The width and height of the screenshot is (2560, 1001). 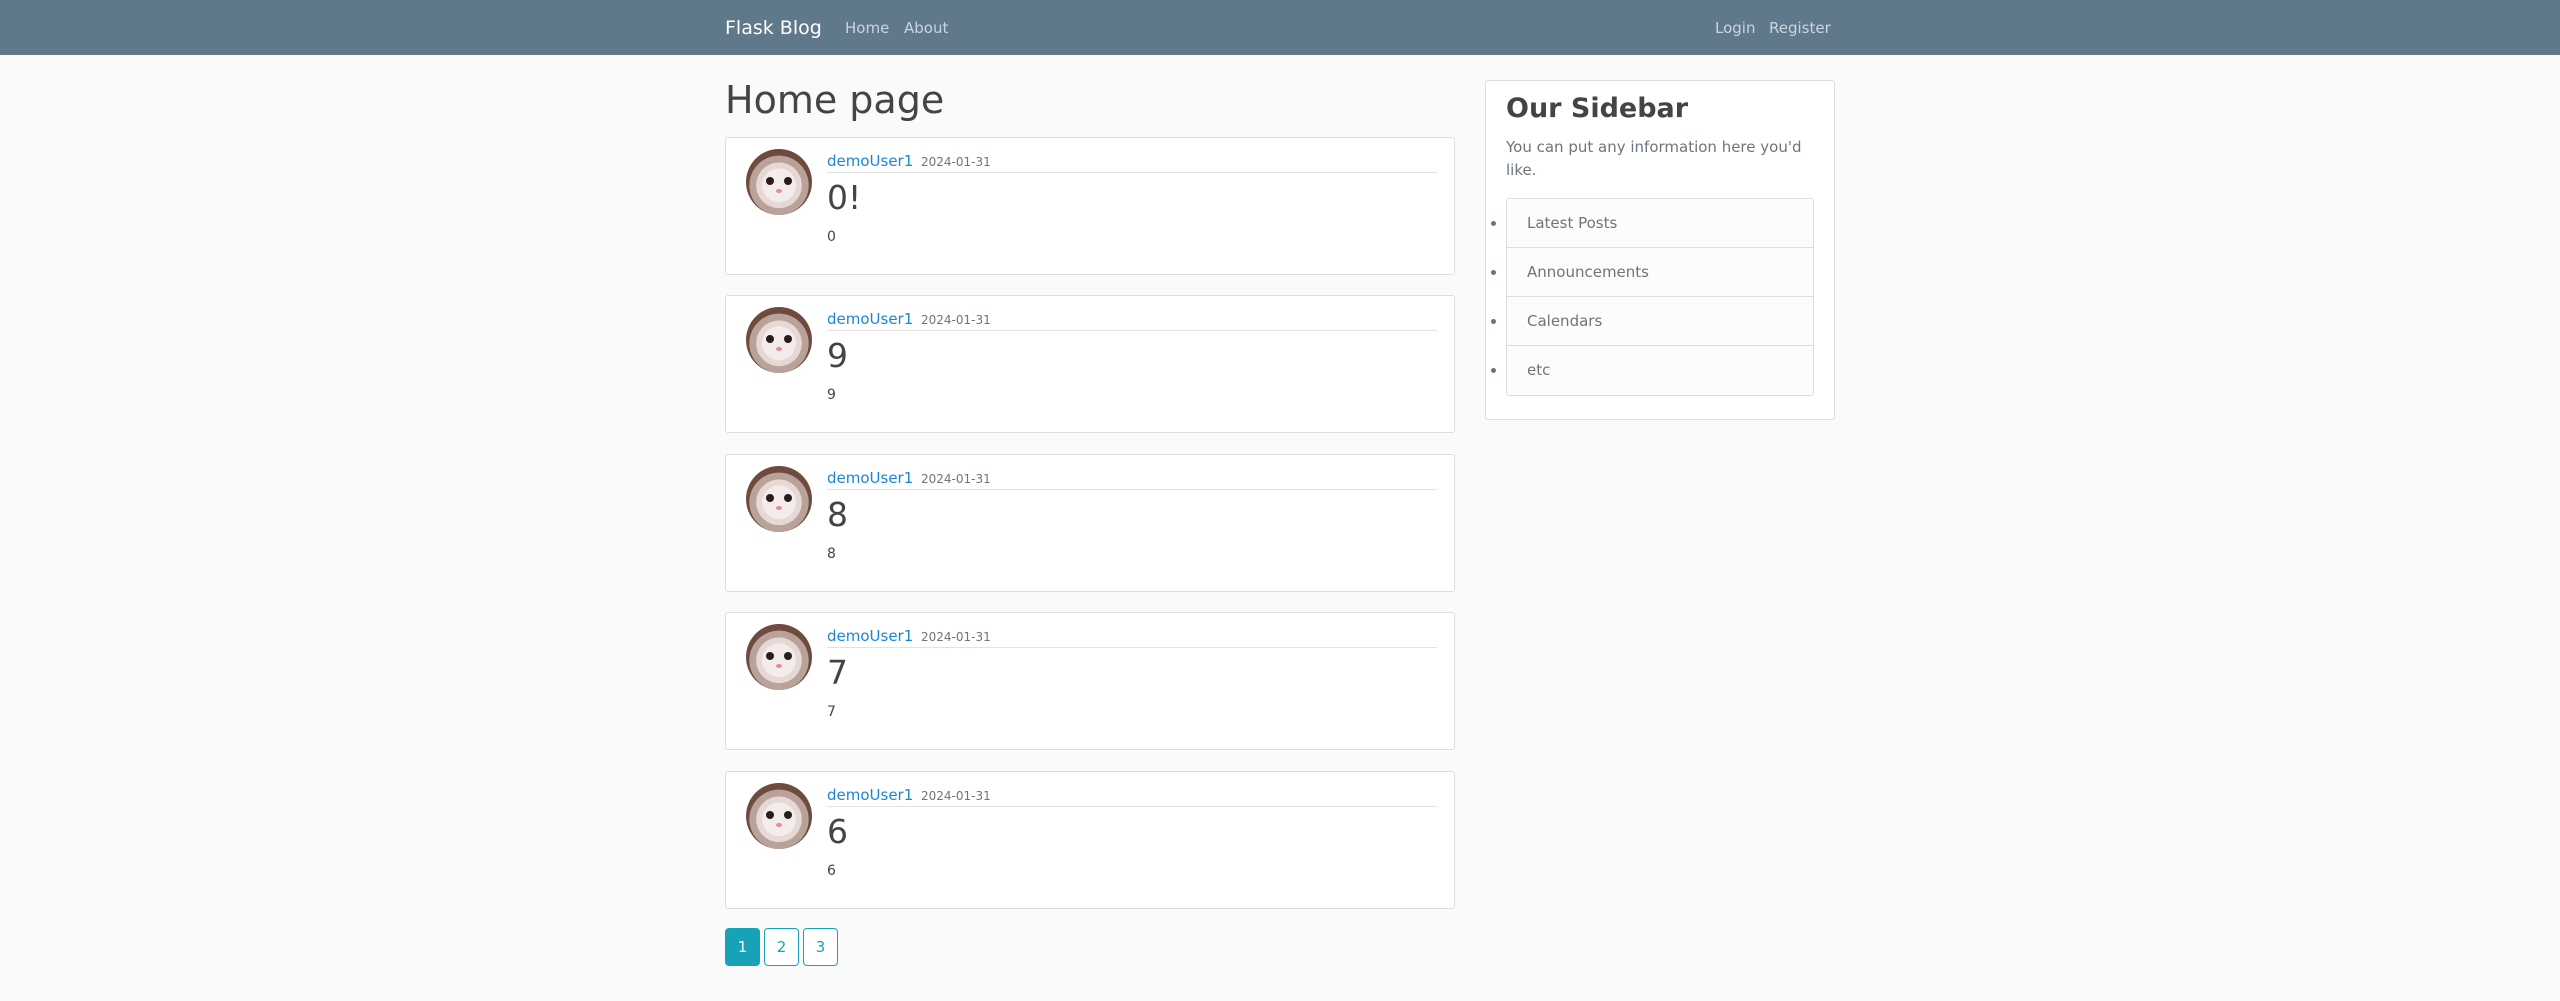 I want to click on sidebar-item-calendars: Calendars, so click(x=1660, y=321).